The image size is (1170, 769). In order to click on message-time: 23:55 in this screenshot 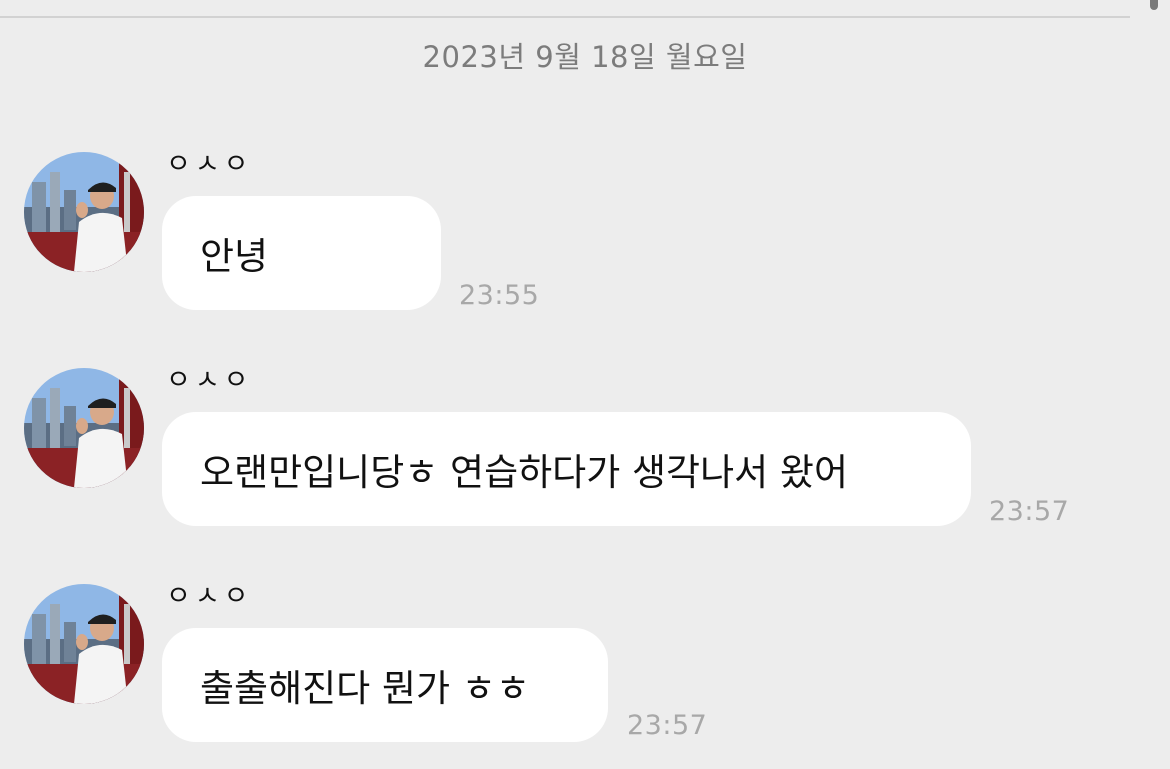, I will do `click(499, 295)`.